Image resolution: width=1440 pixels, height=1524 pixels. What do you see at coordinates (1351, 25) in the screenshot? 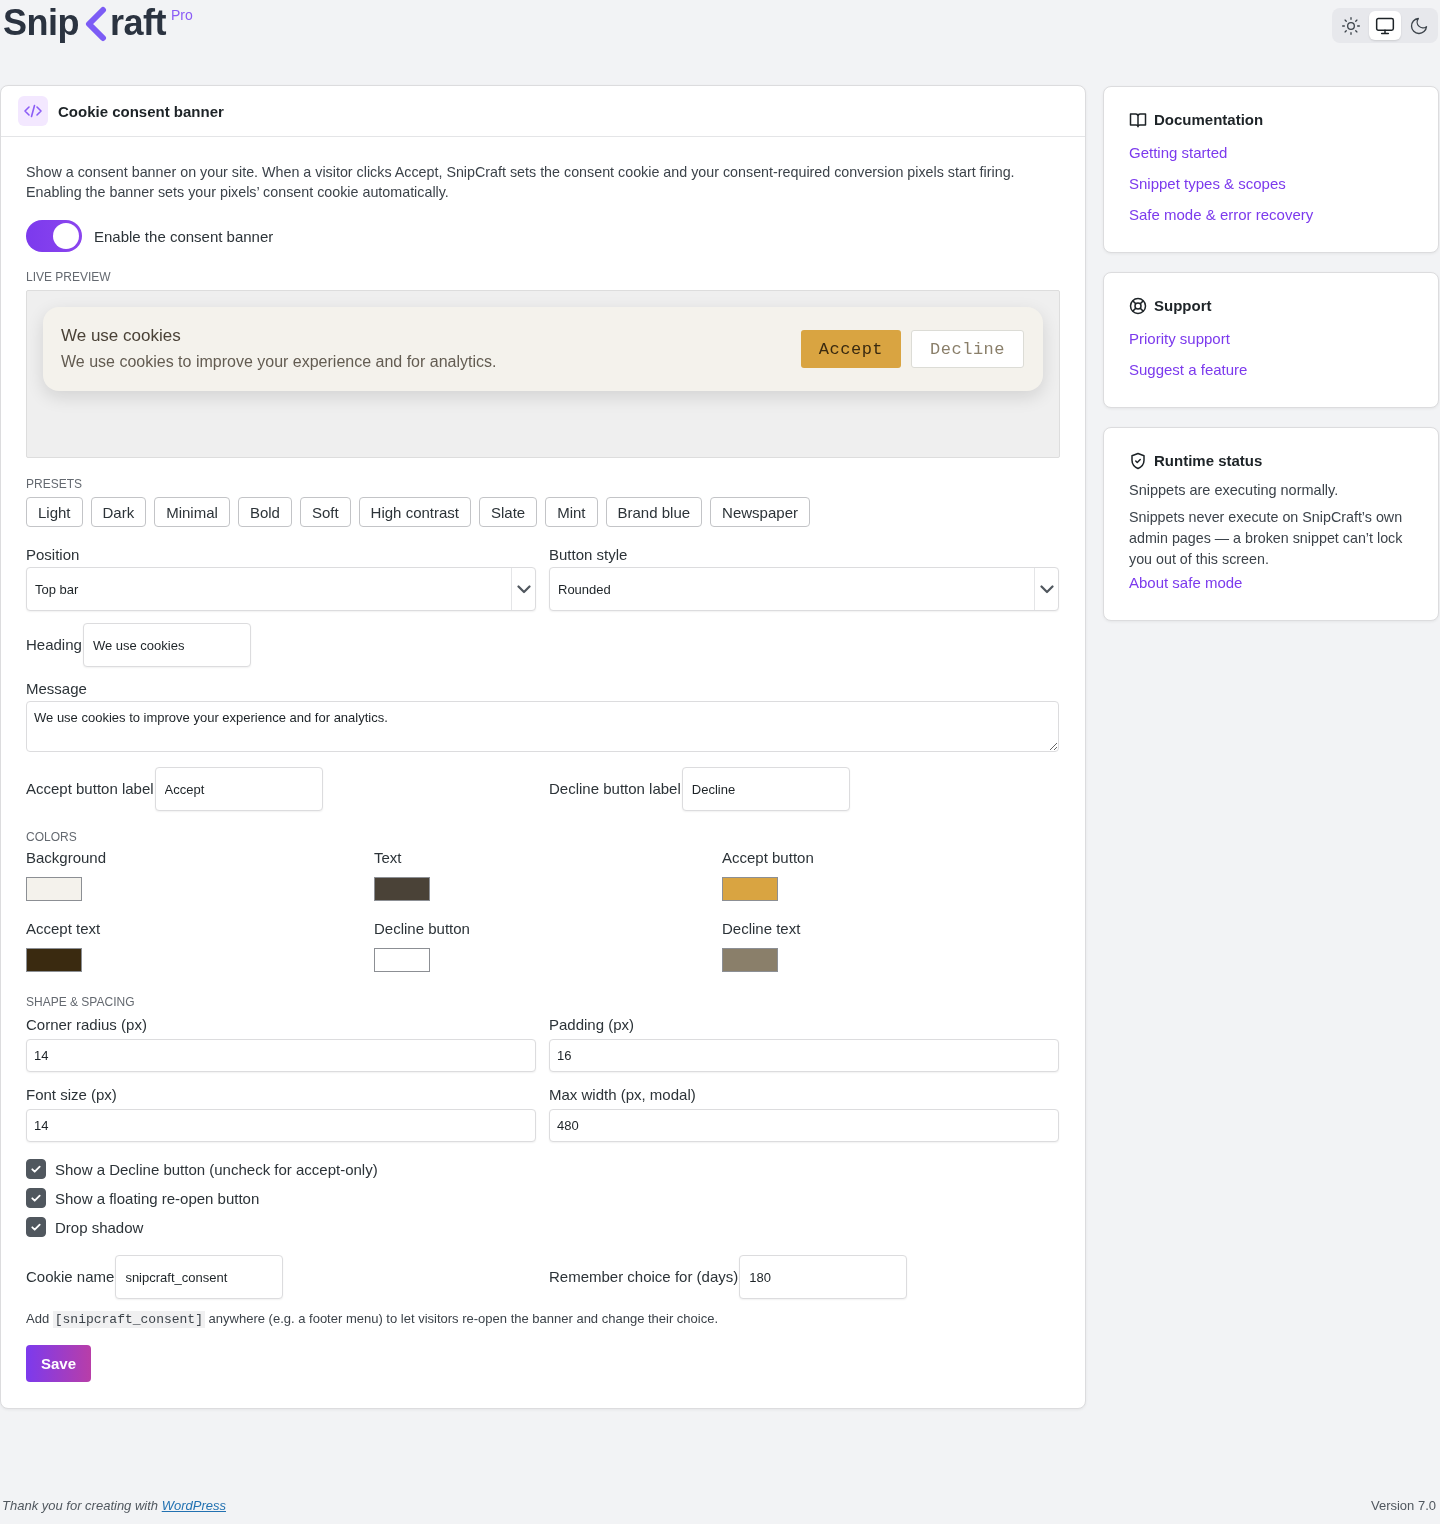
I see `sun-icon` at bounding box center [1351, 25].